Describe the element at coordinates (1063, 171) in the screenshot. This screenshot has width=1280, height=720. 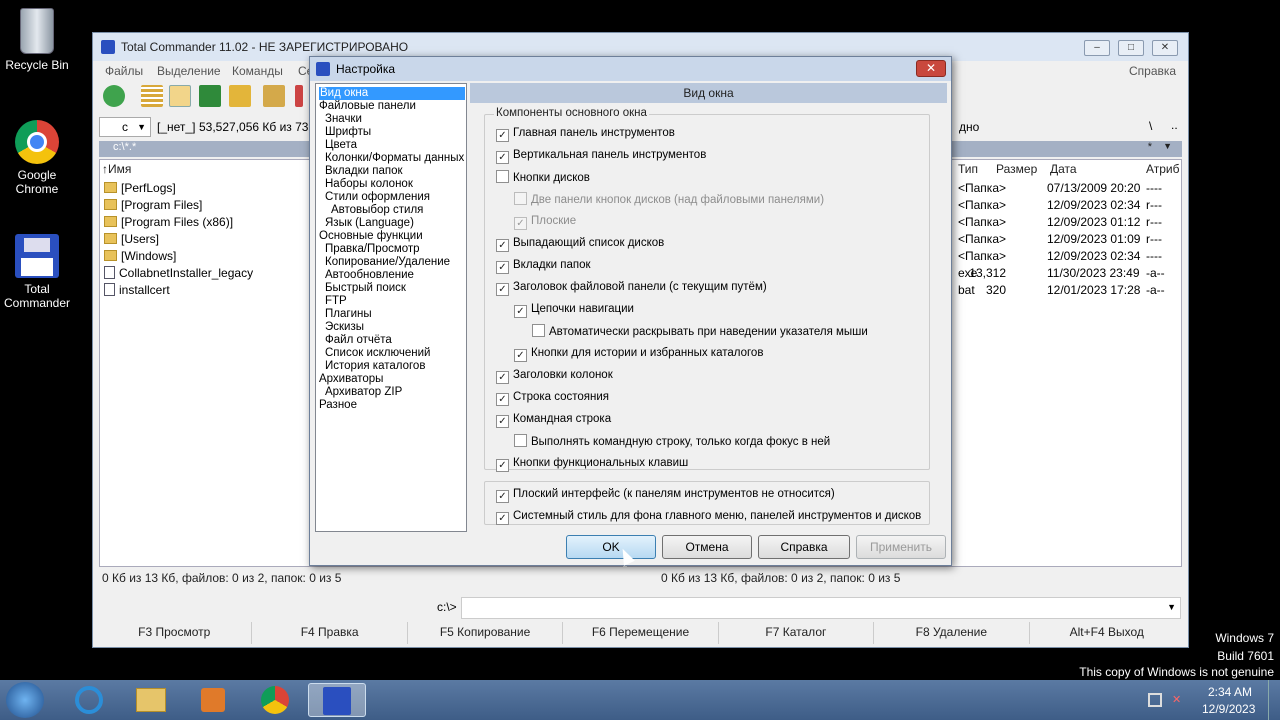
I see `column-header-date: Дата` at that location.